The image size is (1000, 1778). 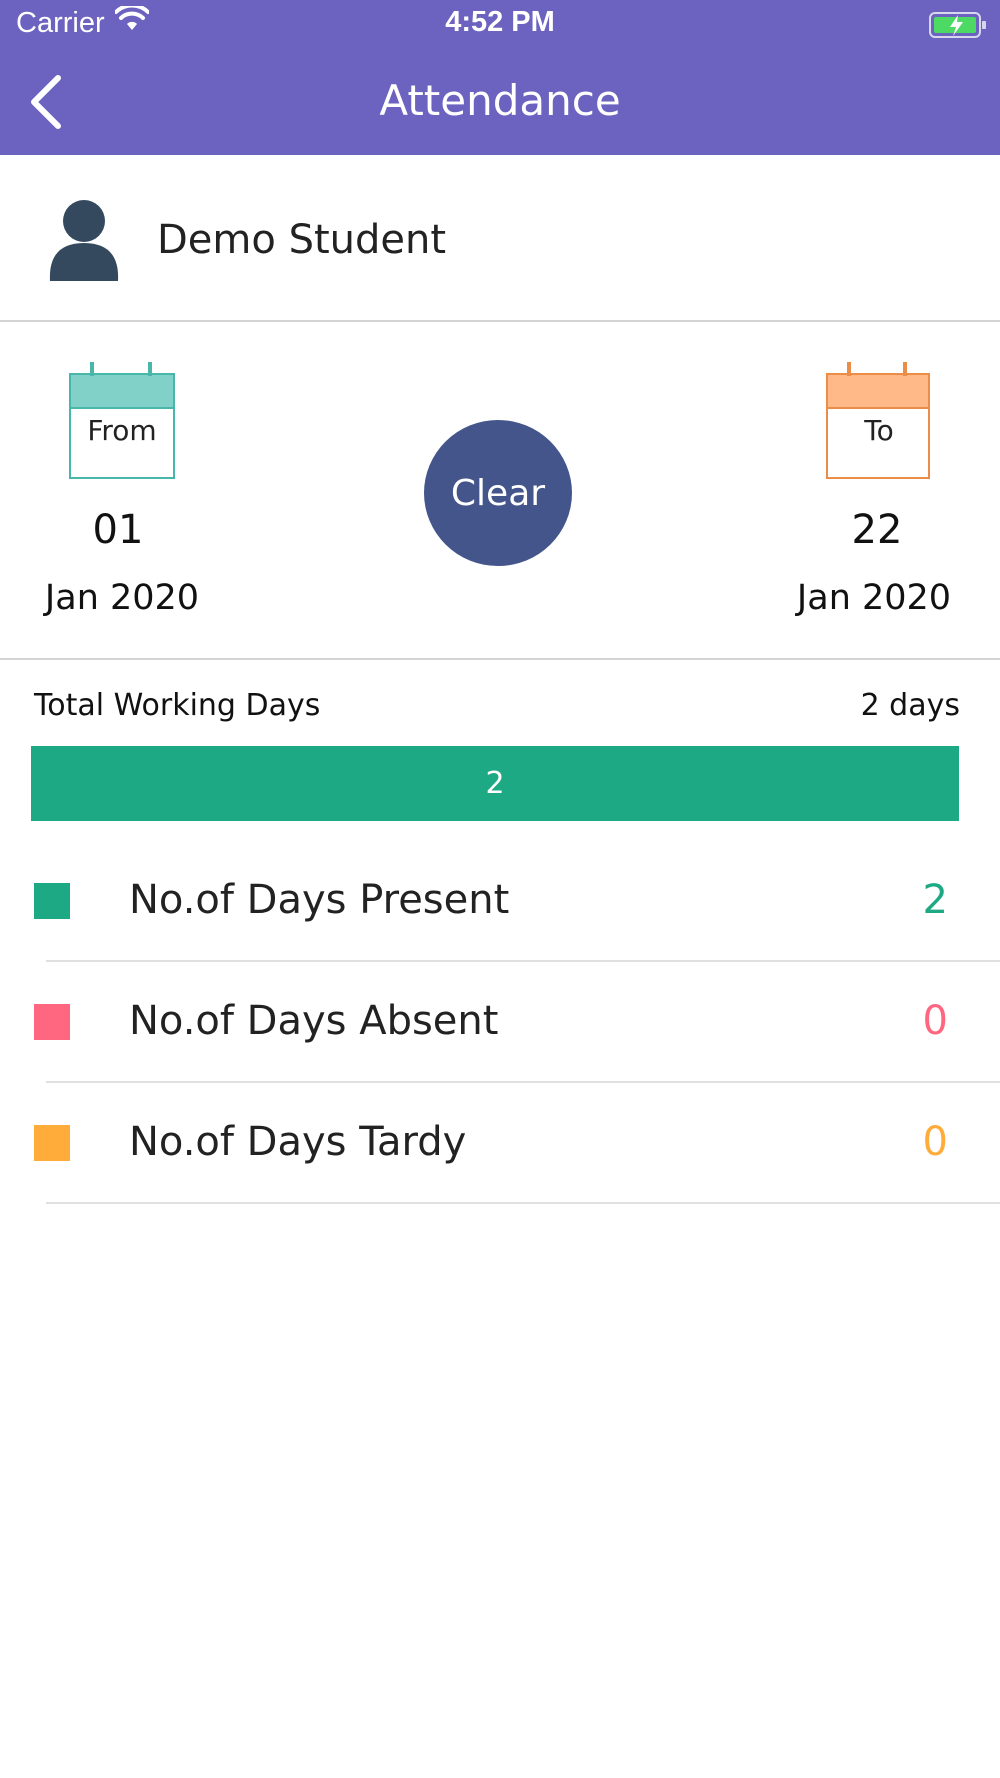 I want to click on clear-button: Clear, so click(x=498, y=493).